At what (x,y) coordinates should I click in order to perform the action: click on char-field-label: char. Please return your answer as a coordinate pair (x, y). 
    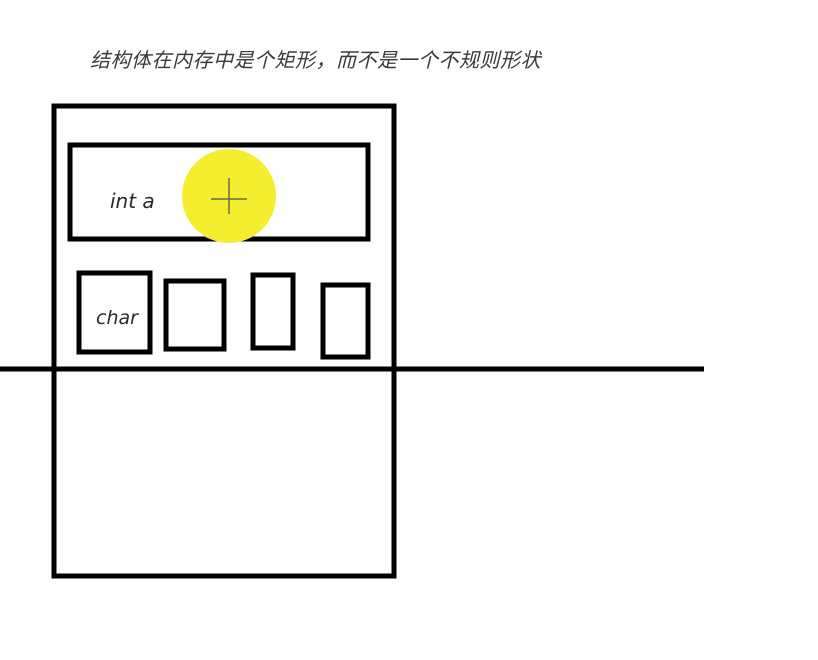
    Looking at the image, I should click on (117, 318).